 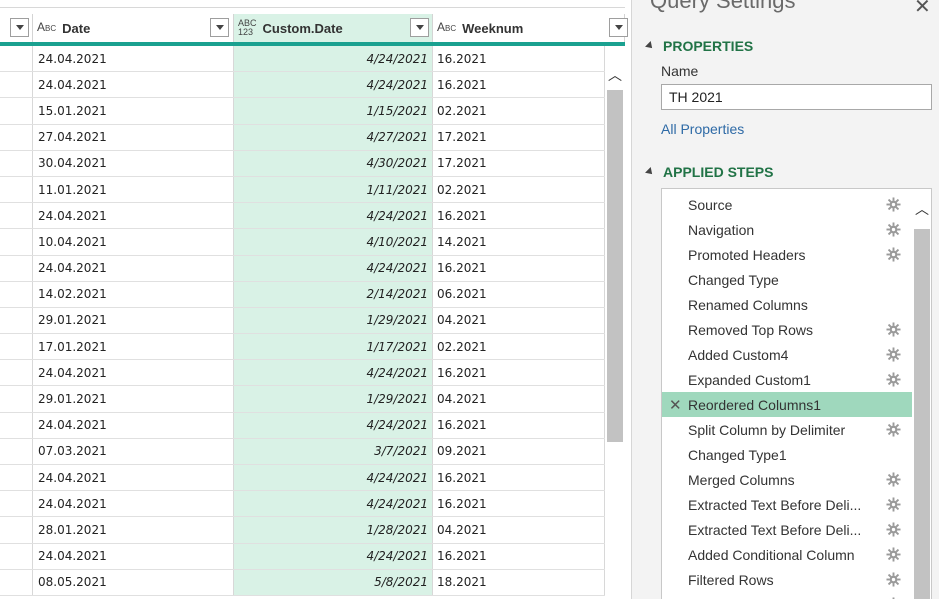 What do you see at coordinates (19, 27) in the screenshot?
I see `row-number-dropdown-button` at bounding box center [19, 27].